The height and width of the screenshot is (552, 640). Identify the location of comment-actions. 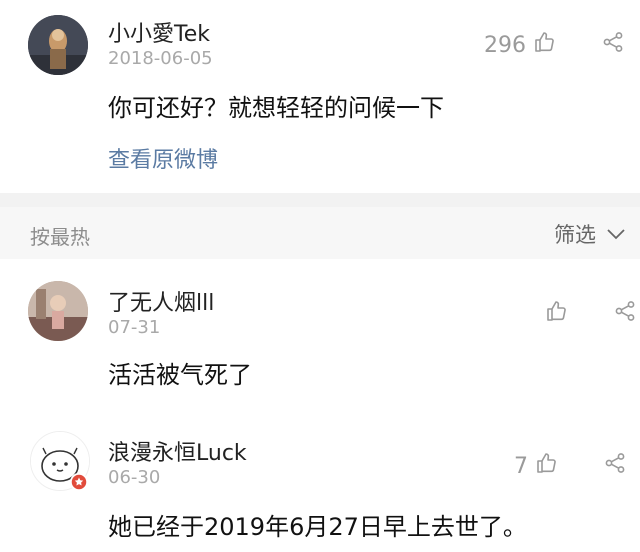
(587, 314).